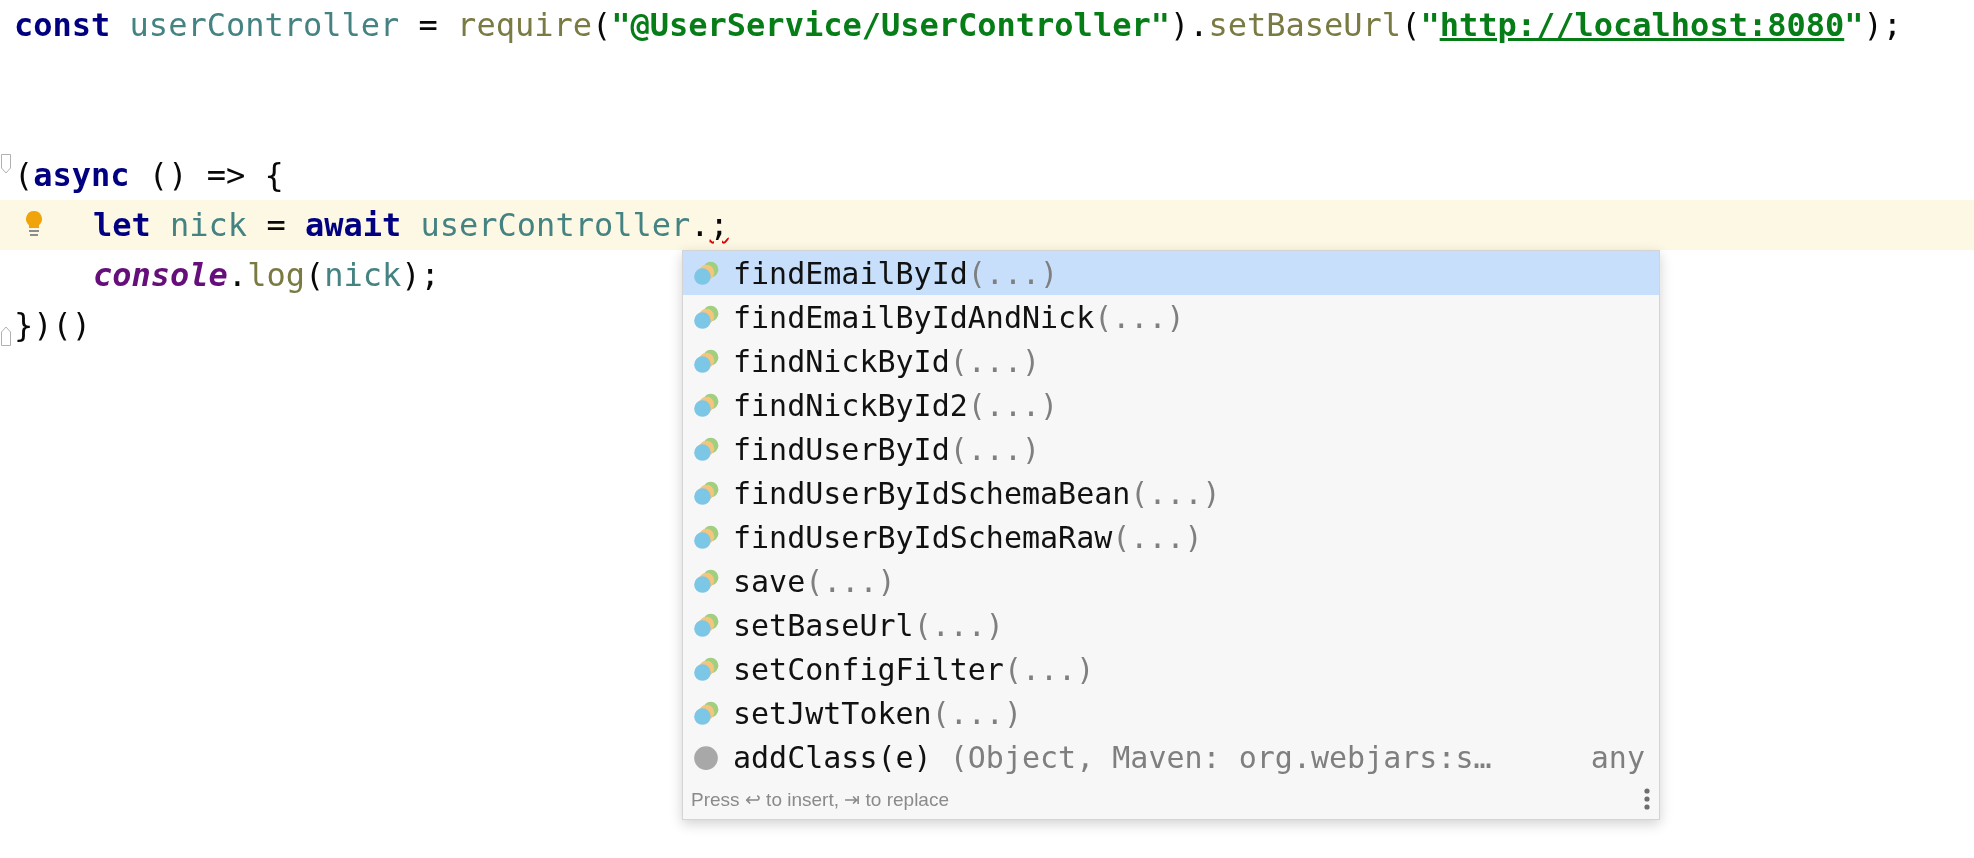 This screenshot has width=1974, height=858. Describe the element at coordinates (1171, 625) in the screenshot. I see `completion-item: setBaseUrl(...)` at that location.